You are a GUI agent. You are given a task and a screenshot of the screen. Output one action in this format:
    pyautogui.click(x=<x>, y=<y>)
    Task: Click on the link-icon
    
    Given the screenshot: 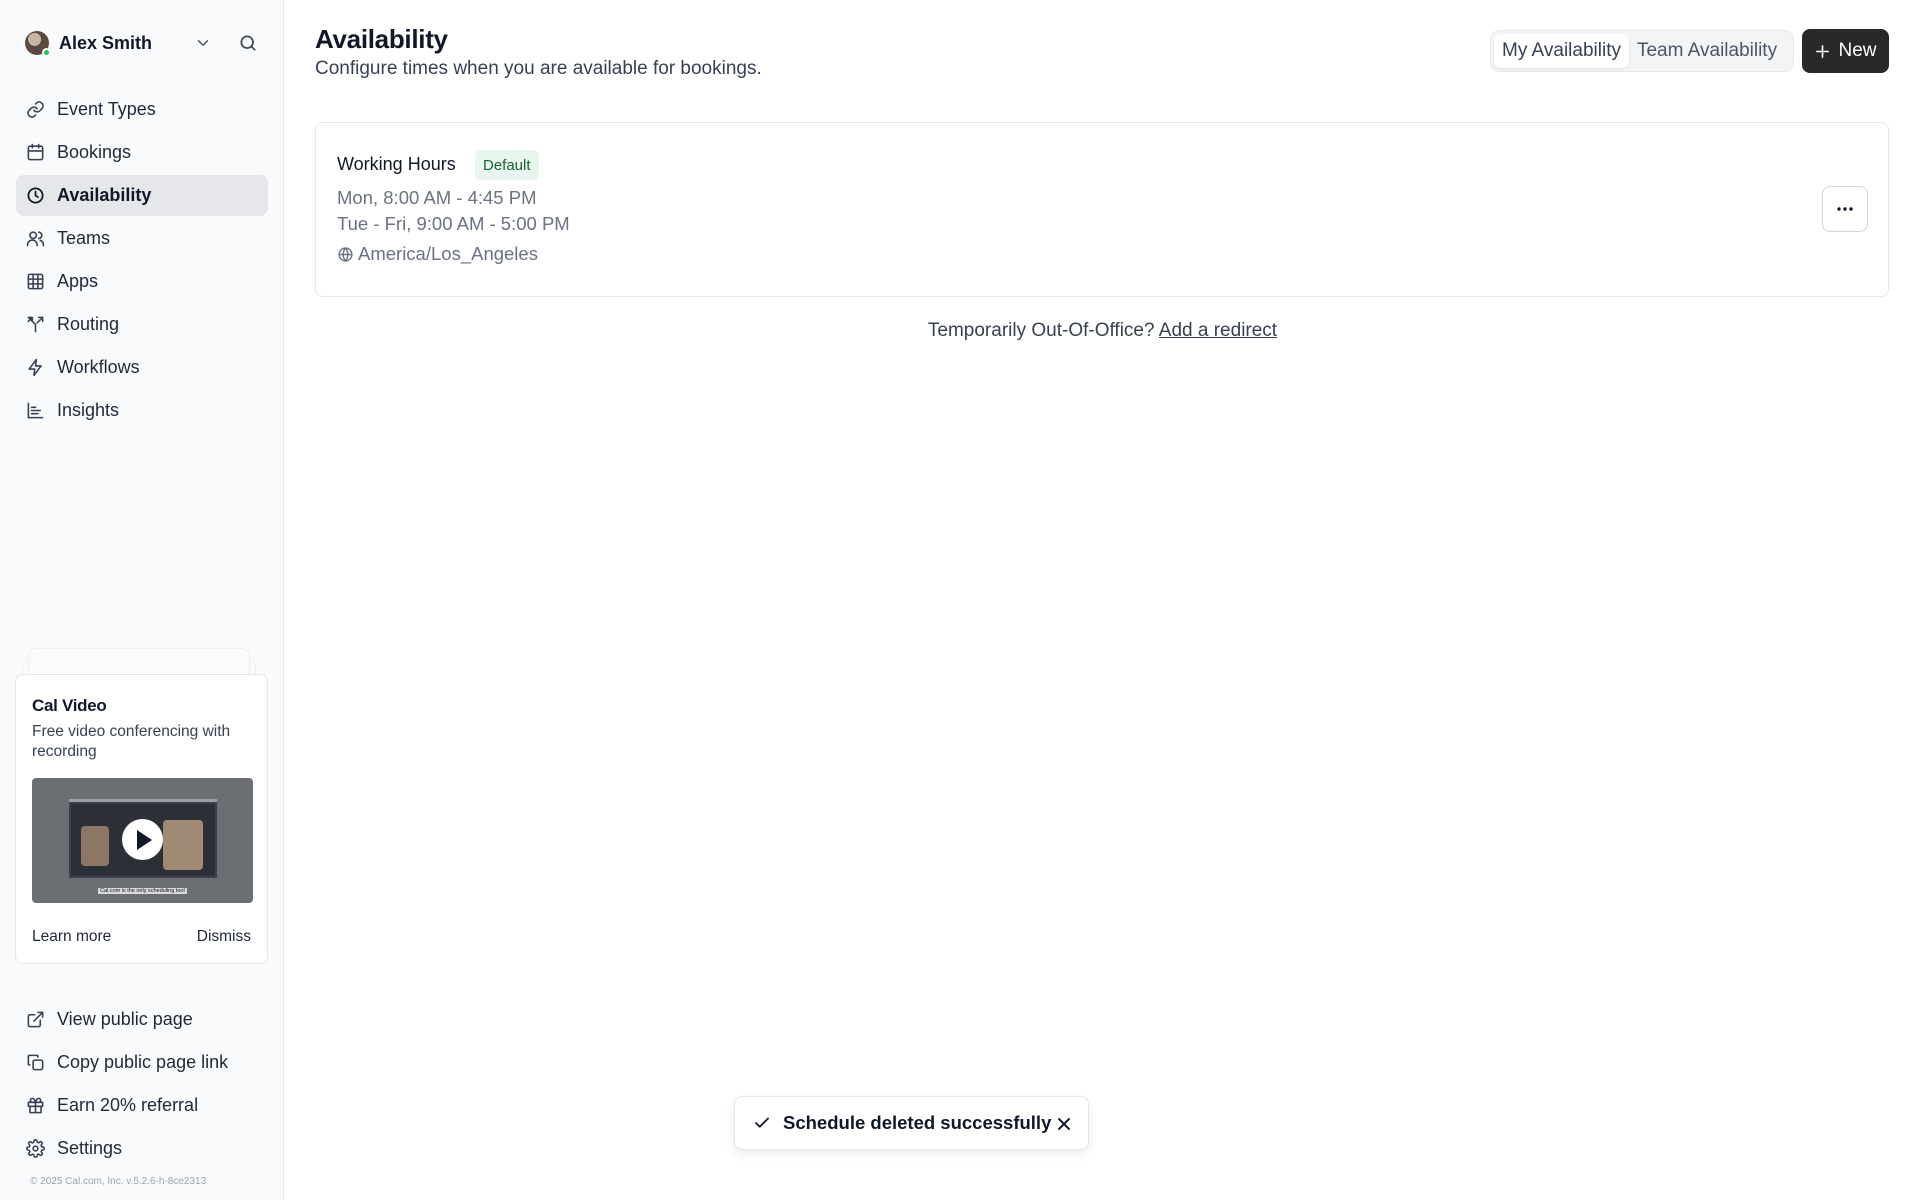 What is the action you would take?
    pyautogui.click(x=35, y=109)
    